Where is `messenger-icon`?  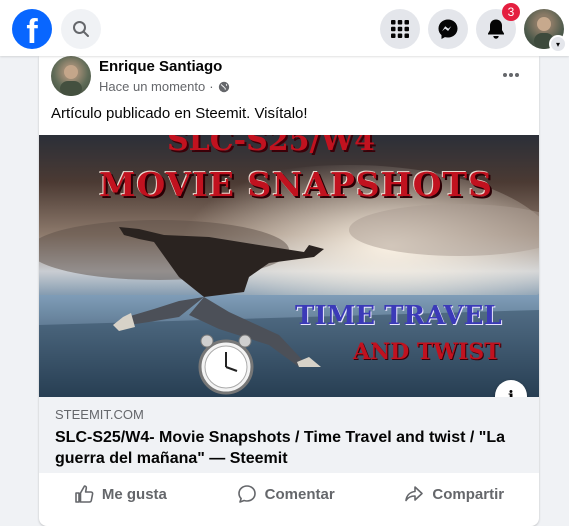 messenger-icon is located at coordinates (448, 29).